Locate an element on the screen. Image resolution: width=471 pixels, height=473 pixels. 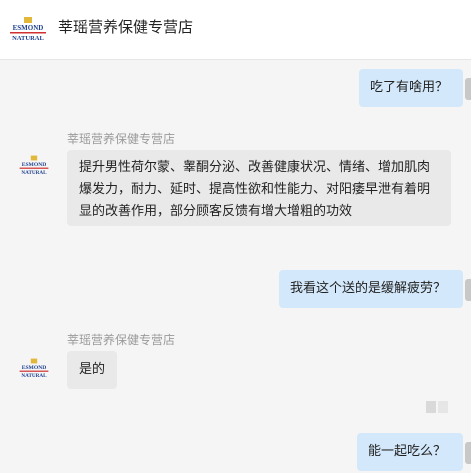
message-bubble-incoming: 是的 is located at coordinates (92, 370).